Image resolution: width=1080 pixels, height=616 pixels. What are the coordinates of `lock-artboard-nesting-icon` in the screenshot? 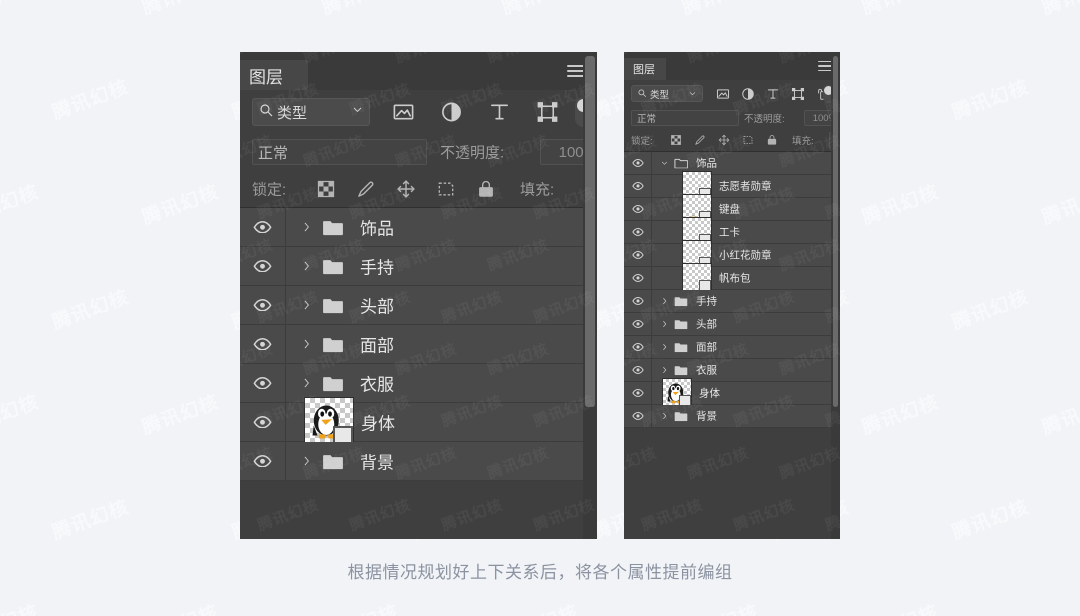 It's located at (446, 189).